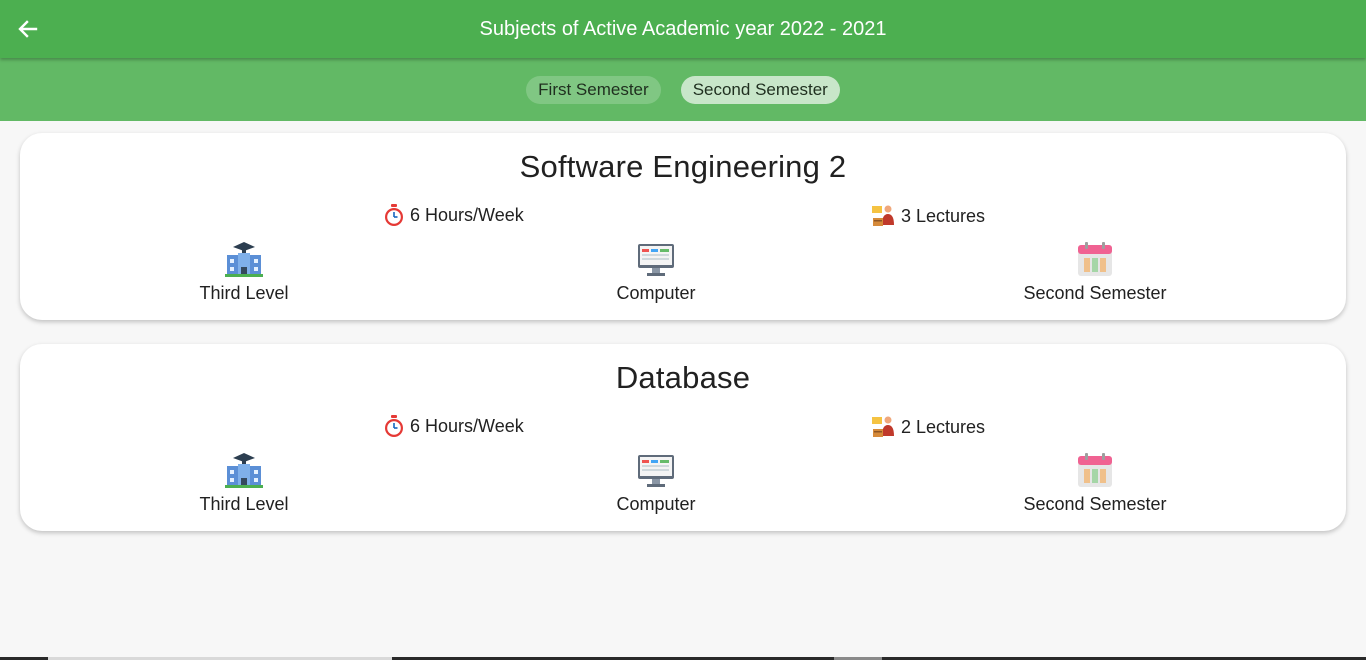 The height and width of the screenshot is (660, 1366). What do you see at coordinates (760, 89) in the screenshot?
I see `tab-second-semester: Second Semester` at bounding box center [760, 89].